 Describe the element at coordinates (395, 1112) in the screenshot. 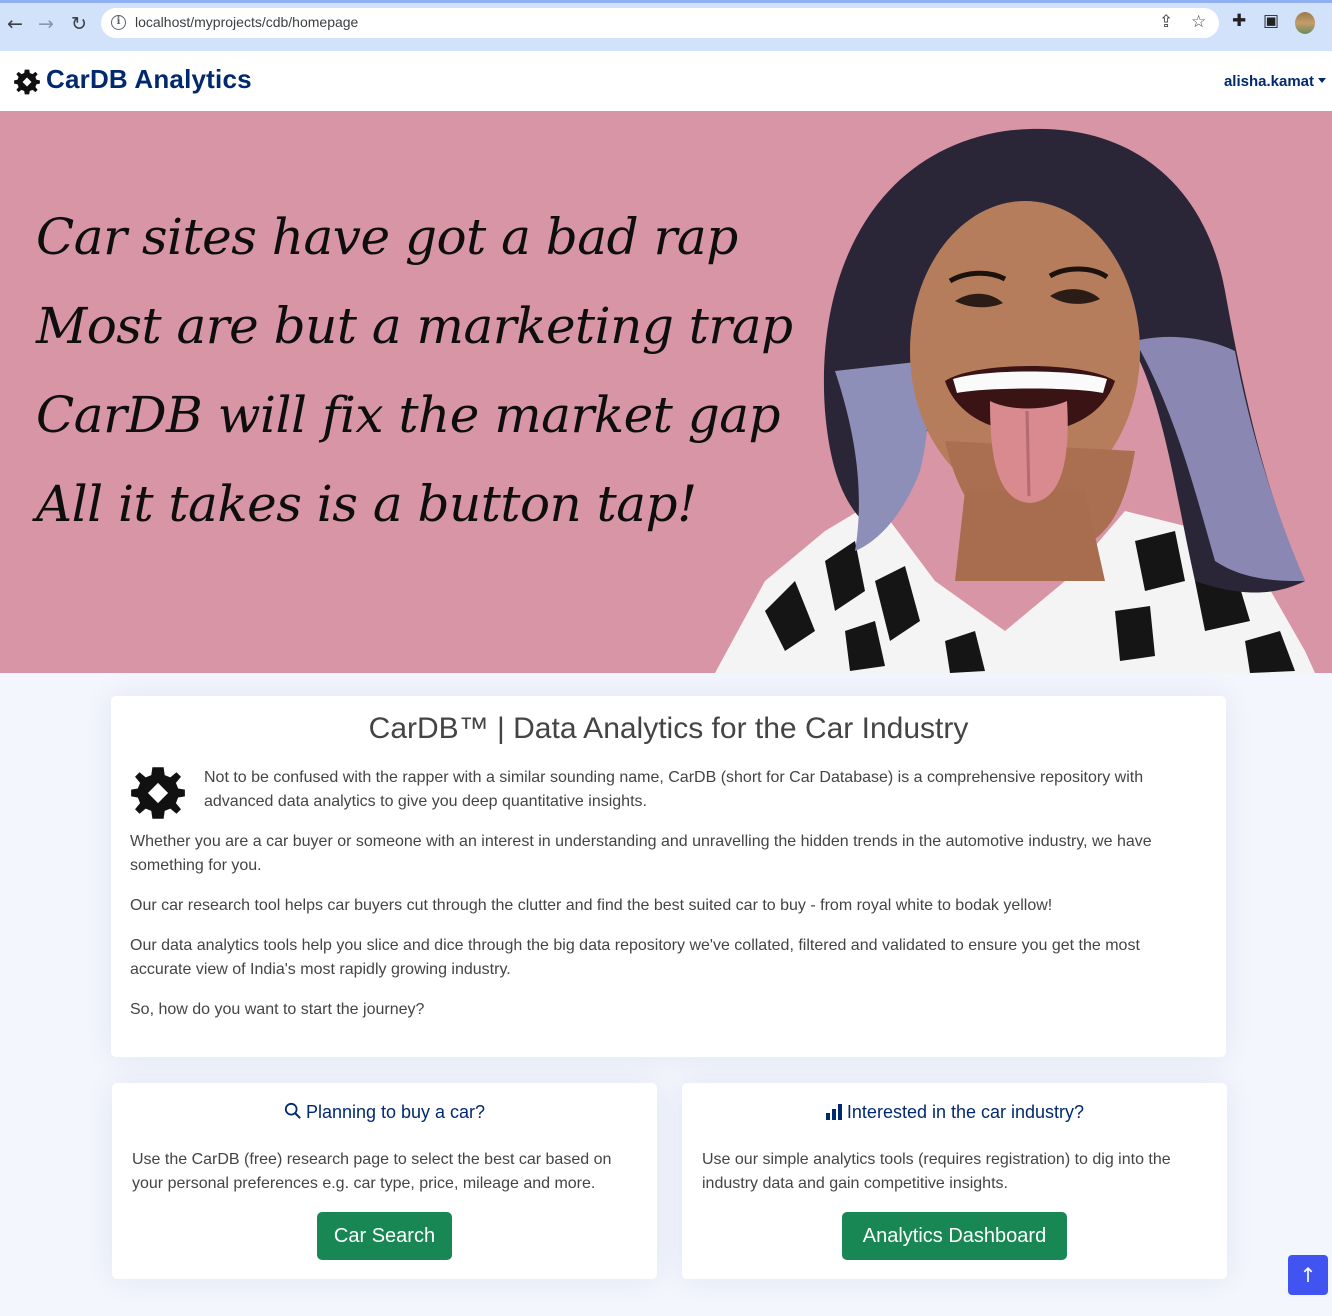

I see `buy-card-title-text: Planning to buy a car?` at that location.